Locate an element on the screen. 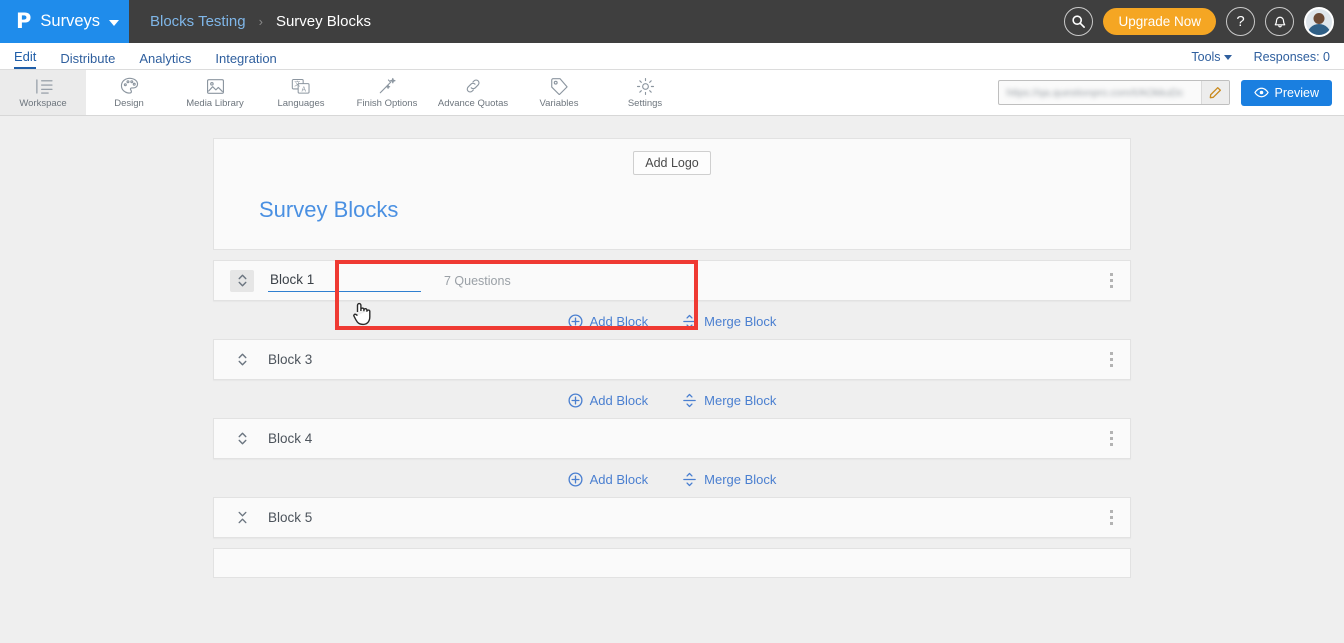 This screenshot has height=643, width=1344. tool-variables: Variables is located at coordinates (559, 92).